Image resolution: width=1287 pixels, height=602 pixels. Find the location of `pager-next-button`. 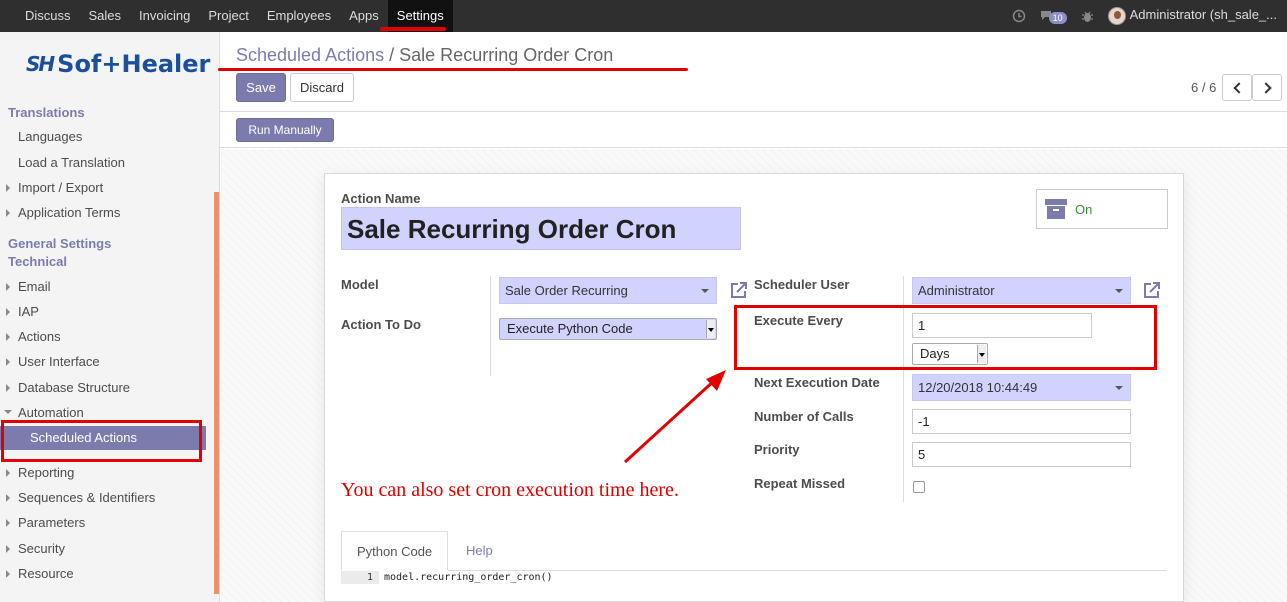

pager-next-button is located at coordinates (1267, 87).